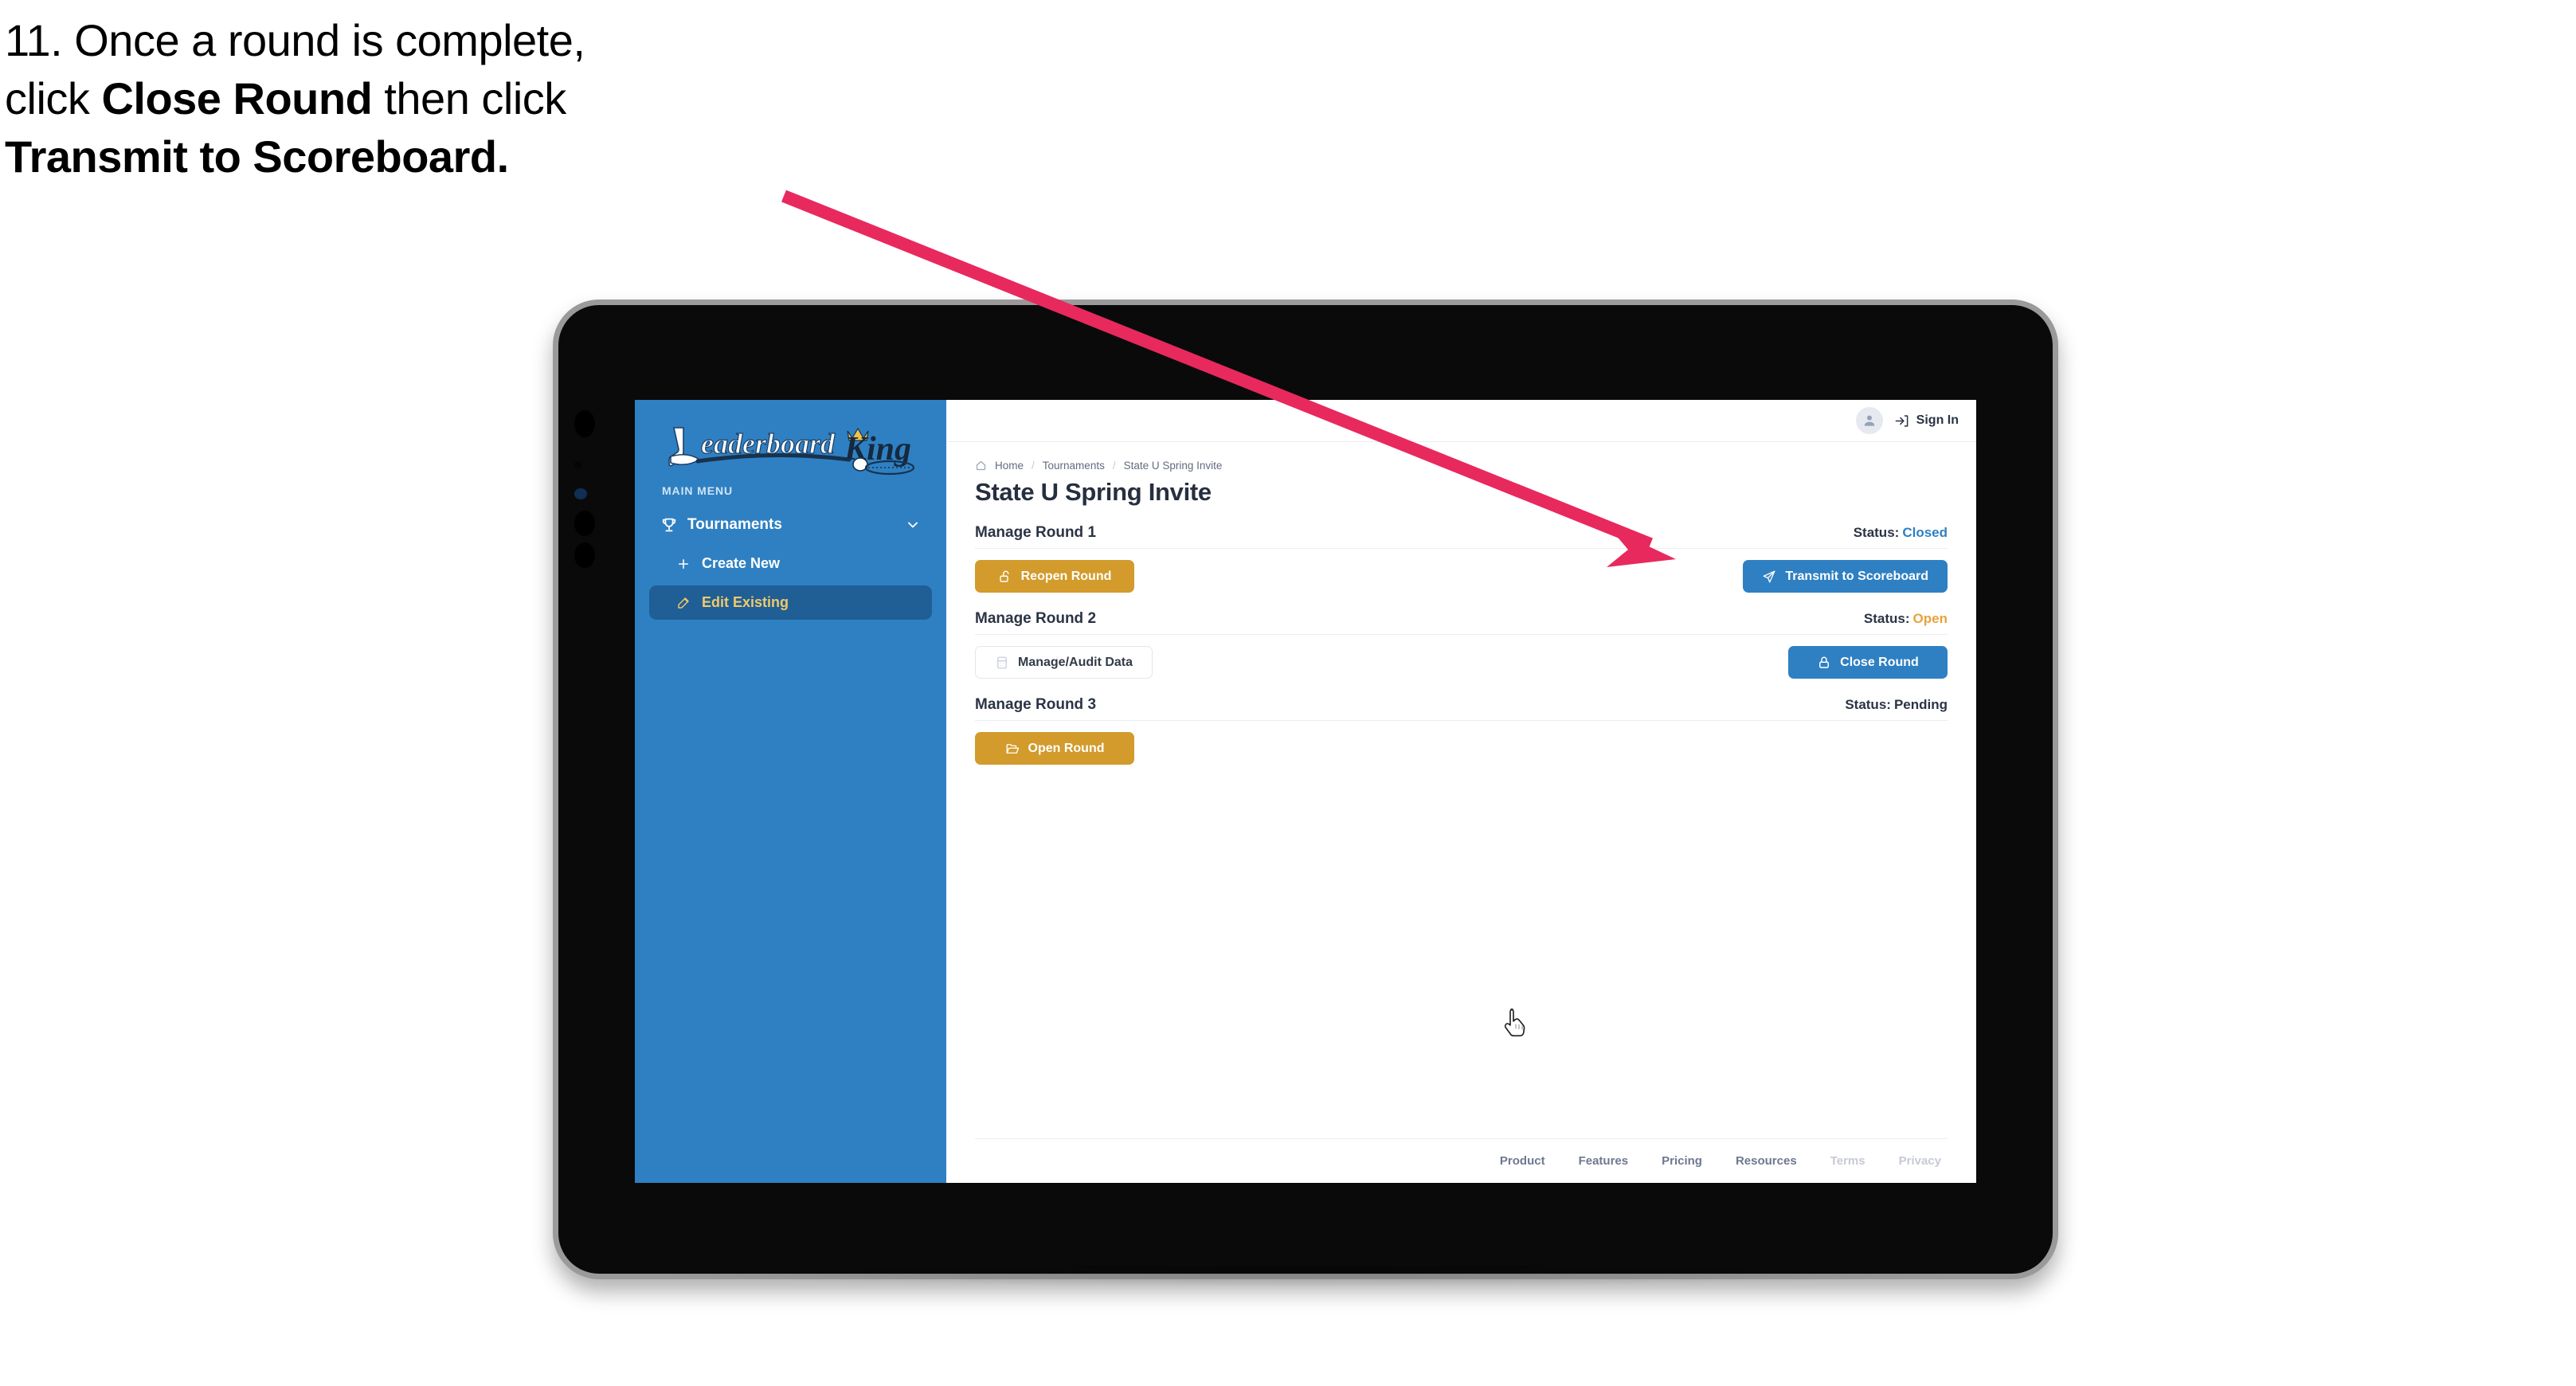 The image size is (2576, 1386). What do you see at coordinates (1074, 466) in the screenshot?
I see `breadcrumb-item-tournaments: Tournaments` at bounding box center [1074, 466].